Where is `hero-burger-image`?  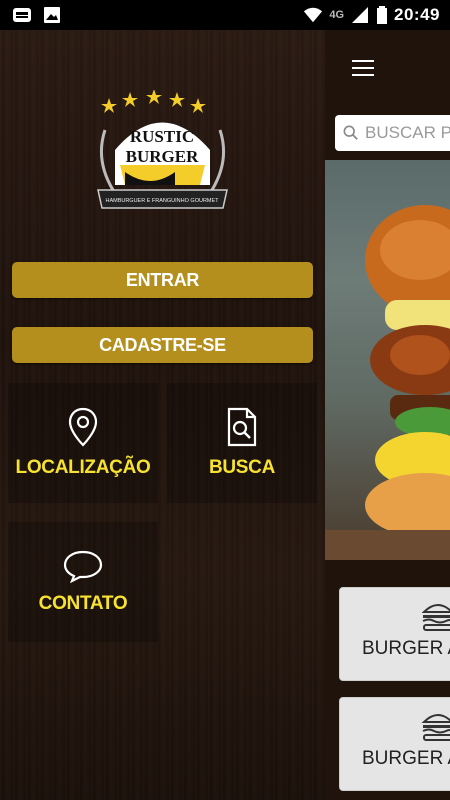
hero-burger-image is located at coordinates (387, 360).